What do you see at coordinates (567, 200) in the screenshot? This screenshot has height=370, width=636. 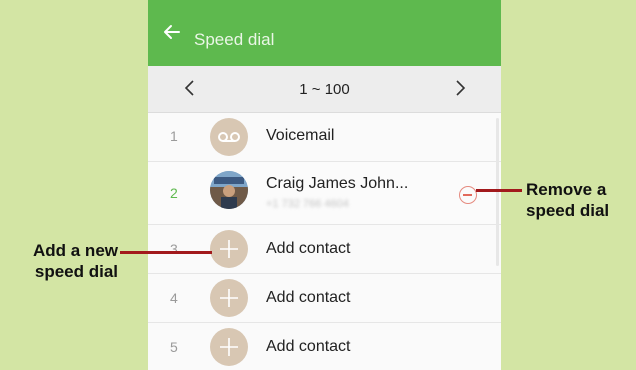 I see `remove-callout: Remove a speed dial` at bounding box center [567, 200].